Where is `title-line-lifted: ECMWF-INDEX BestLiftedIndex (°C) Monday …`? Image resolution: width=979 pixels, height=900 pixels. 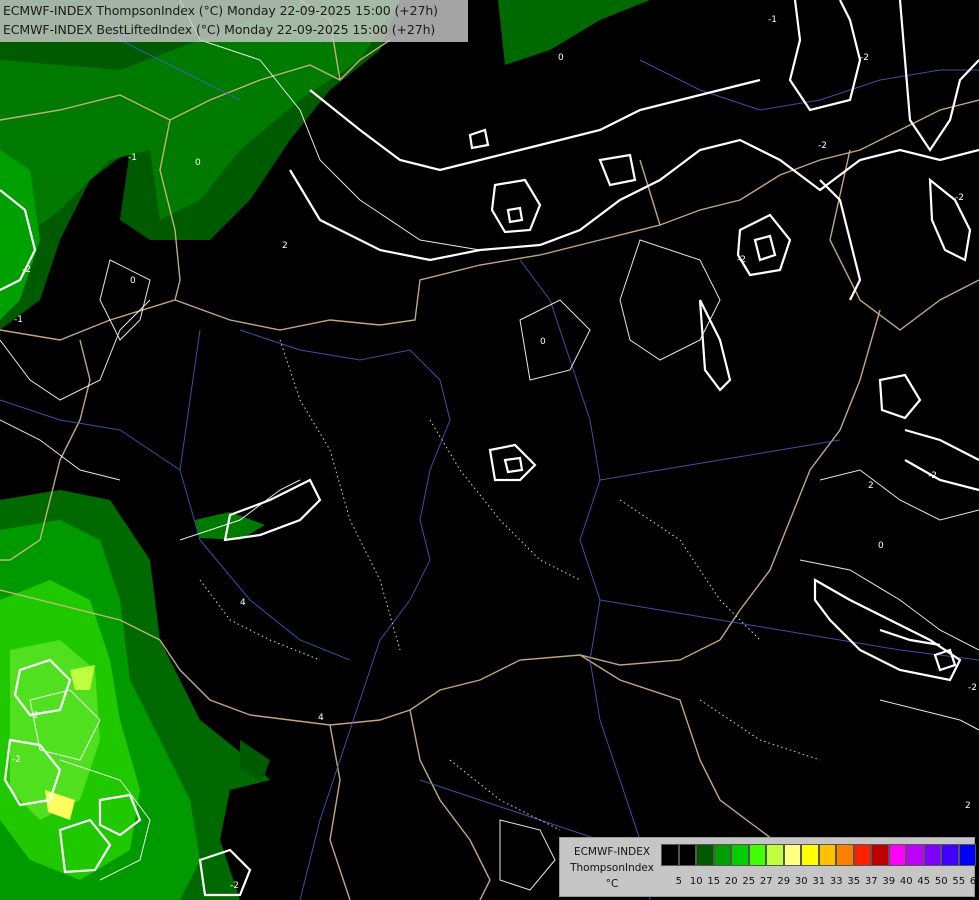 title-line-lifted: ECMWF-INDEX BestLiftedIndex (°C) Monday … is located at coordinates (219, 29).